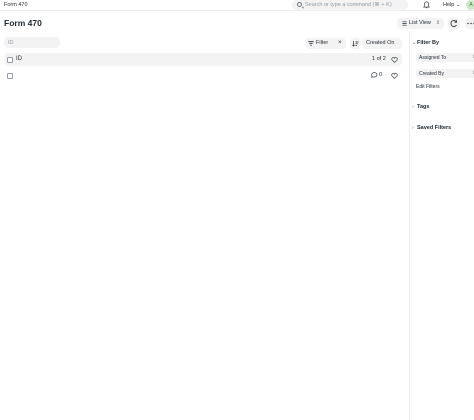  Describe the element at coordinates (16, 5) in the screenshot. I see `breadcrumb: Form 470` at that location.